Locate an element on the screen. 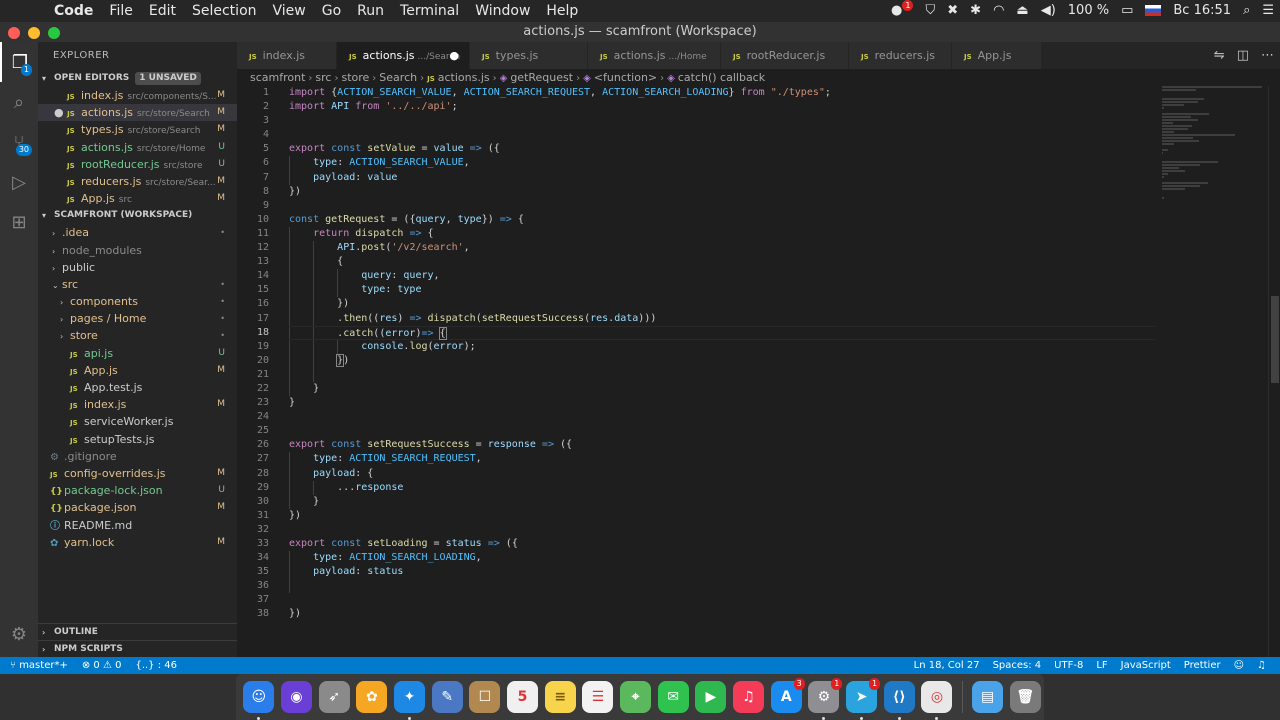 The height and width of the screenshot is (720, 1280). minimize-window-button is located at coordinates (34, 33).